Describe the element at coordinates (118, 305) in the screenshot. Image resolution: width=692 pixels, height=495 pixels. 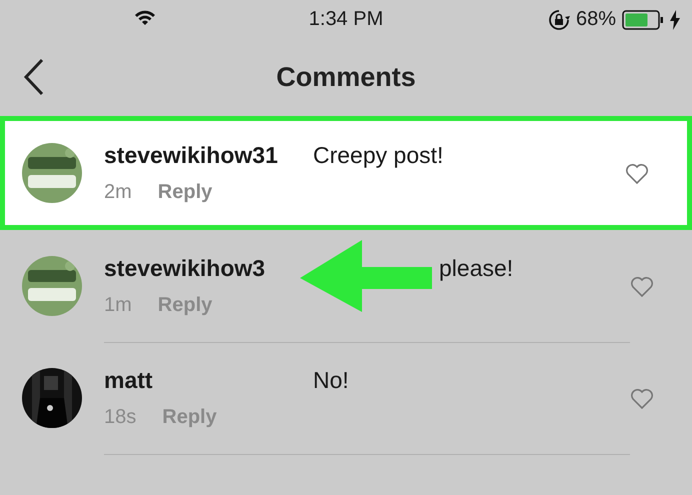
I see `comment-age: 1m` at that location.